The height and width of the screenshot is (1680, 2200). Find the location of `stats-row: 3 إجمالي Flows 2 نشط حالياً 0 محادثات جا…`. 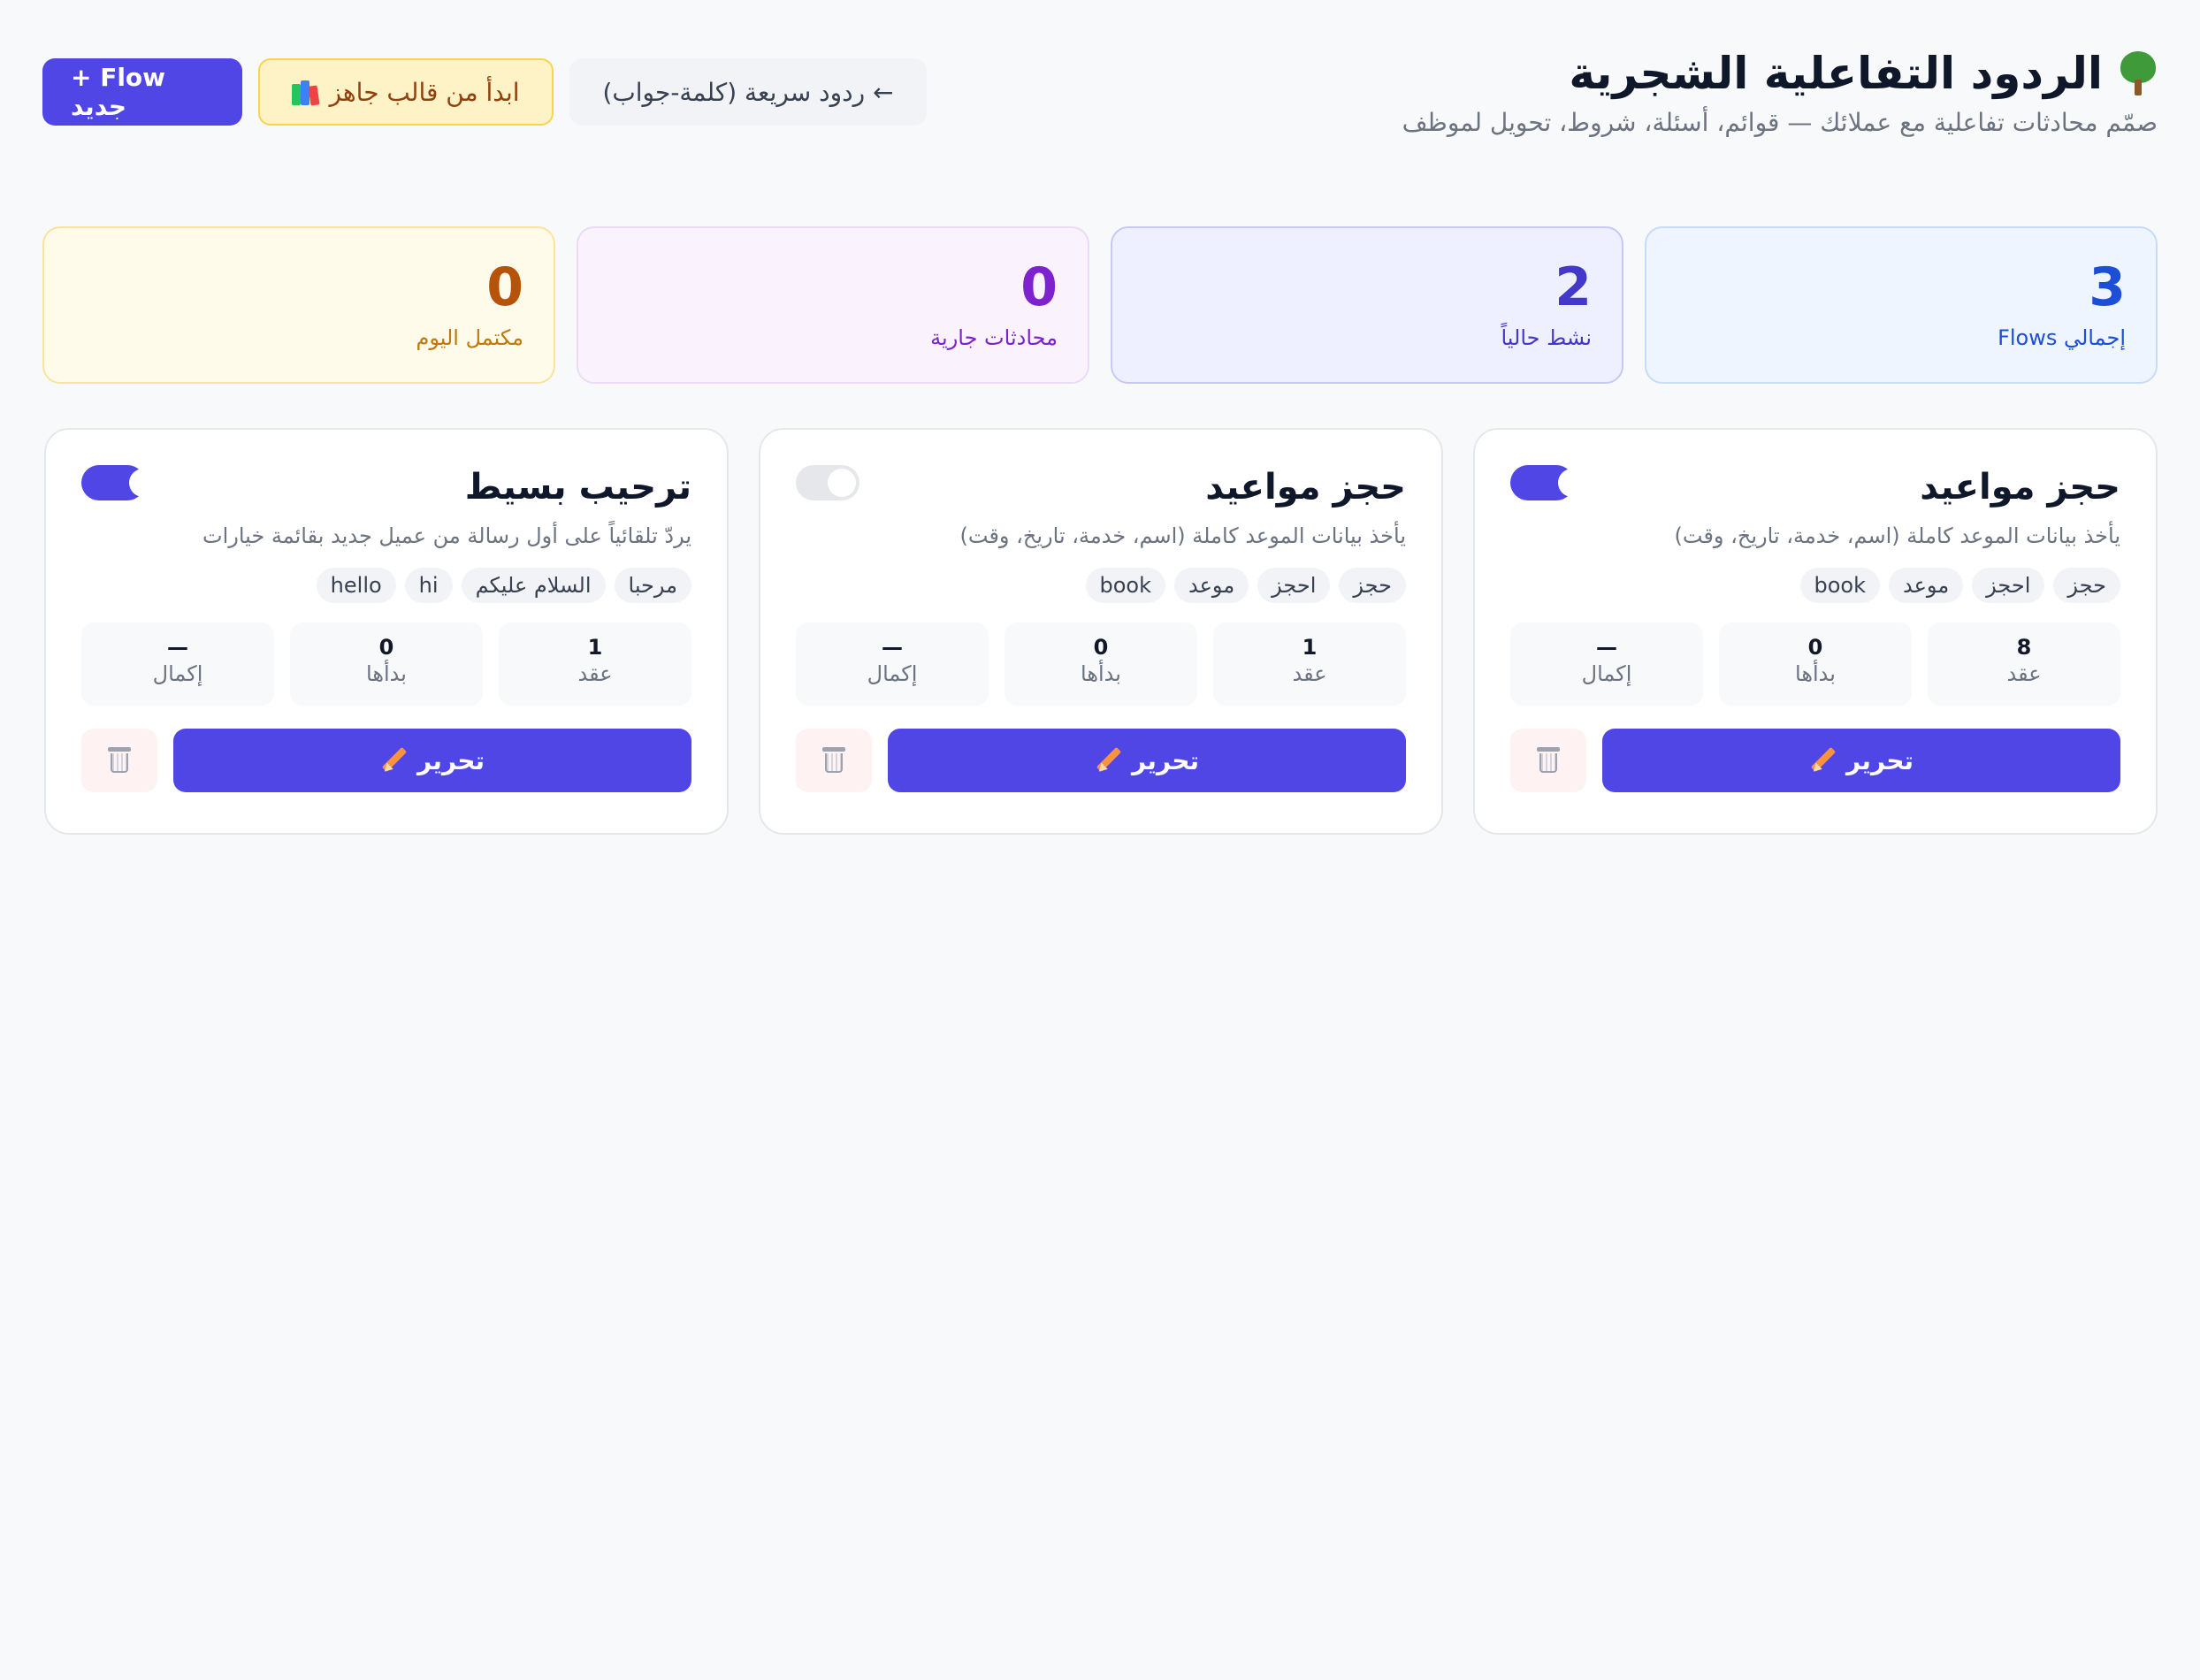

stats-row: 3 إجمالي Flows 2 نشط حالياً 0 محادثات جا… is located at coordinates (1100, 305).